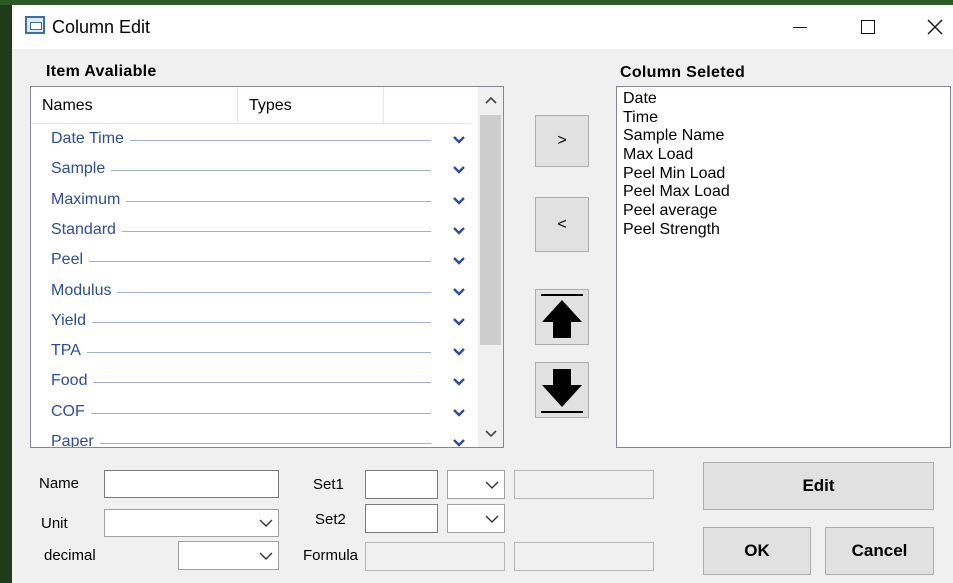 This screenshot has width=953, height=583. I want to click on column-header-types: Types, so click(311, 105).